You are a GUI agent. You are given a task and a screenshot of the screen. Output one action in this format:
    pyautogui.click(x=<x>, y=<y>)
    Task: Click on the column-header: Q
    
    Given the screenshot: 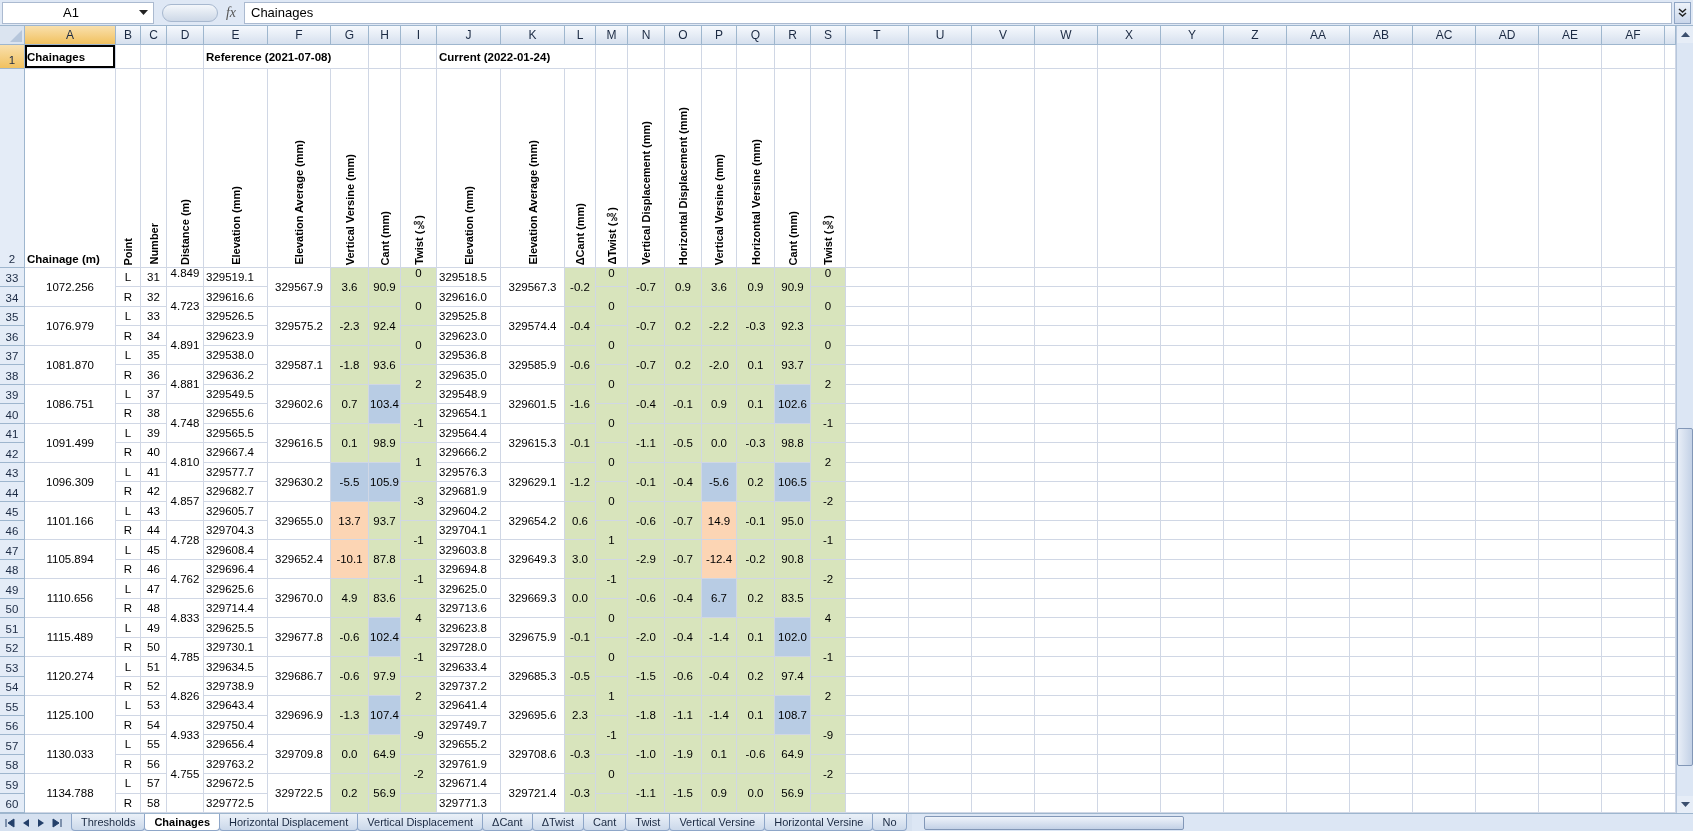 What is the action you would take?
    pyautogui.click(x=756, y=35)
    